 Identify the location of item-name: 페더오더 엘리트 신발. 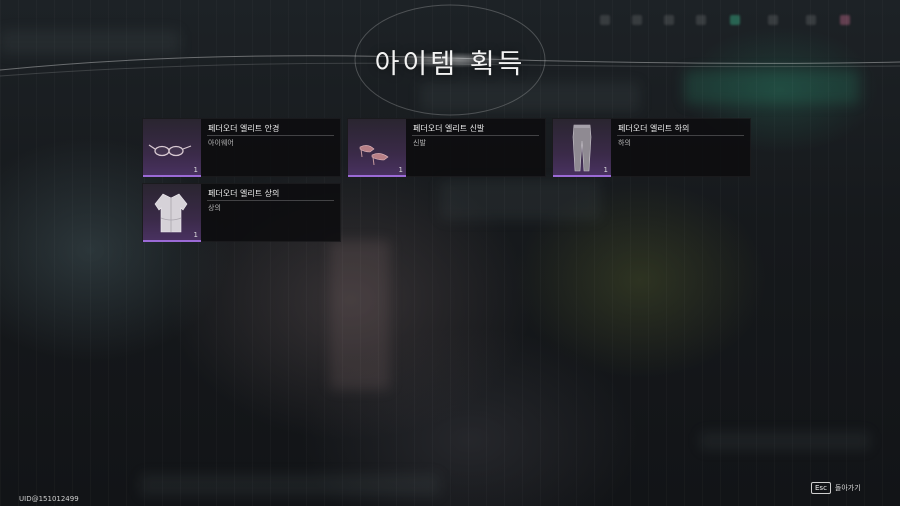
(449, 128).